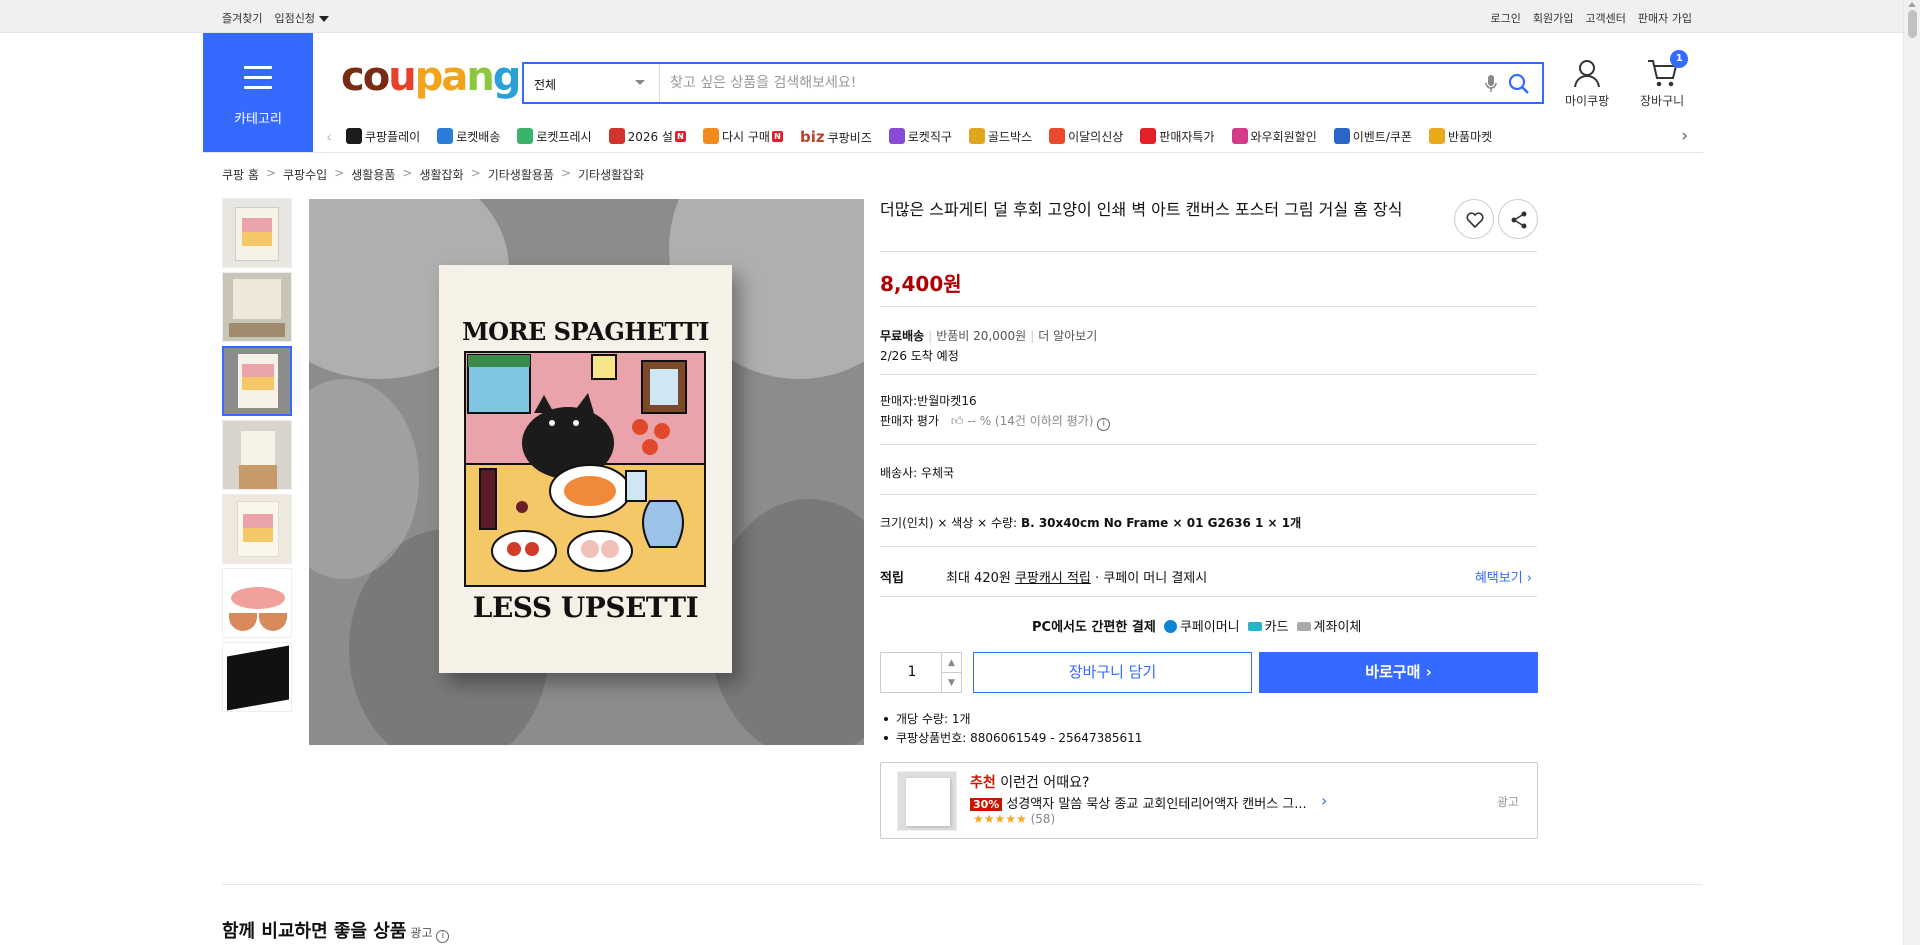 The height and width of the screenshot is (945, 1920). I want to click on nav-item-9: 이달의신상, so click(1086, 137).